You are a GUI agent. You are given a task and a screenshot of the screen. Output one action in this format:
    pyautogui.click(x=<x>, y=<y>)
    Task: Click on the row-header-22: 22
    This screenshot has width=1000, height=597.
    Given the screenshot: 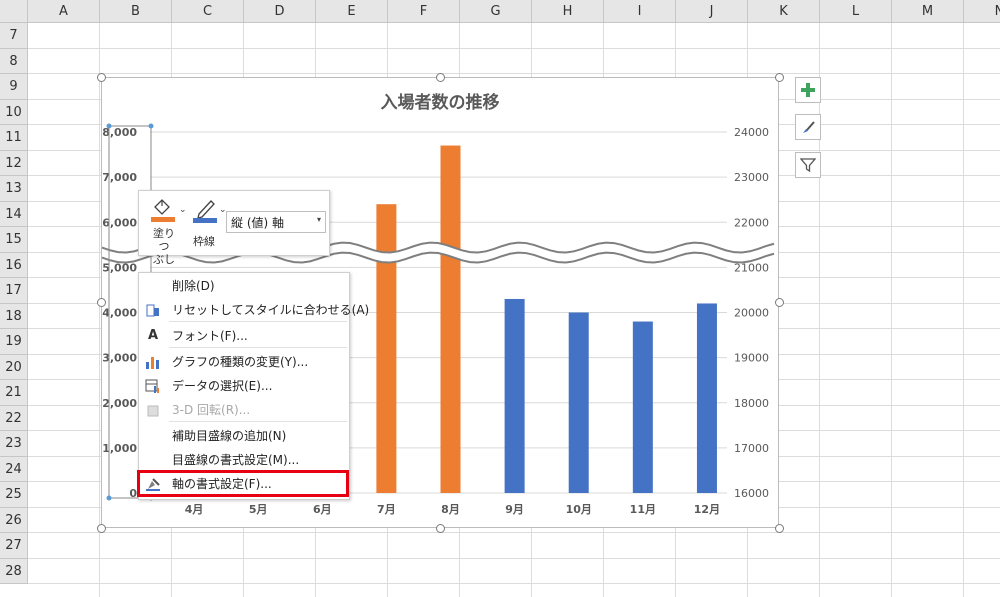 What is the action you would take?
    pyautogui.click(x=14, y=418)
    